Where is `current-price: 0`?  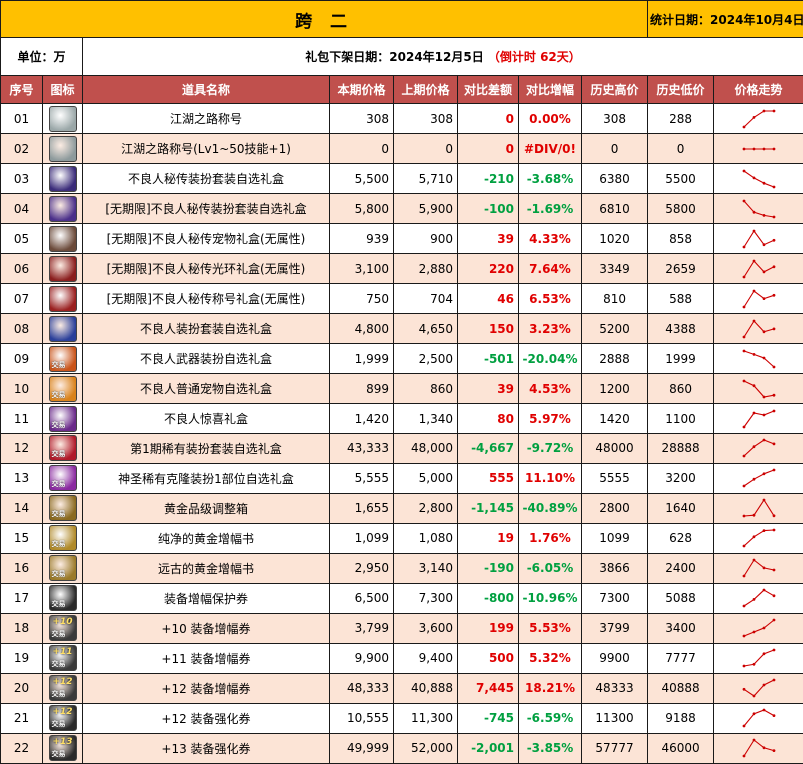
current-price: 0 is located at coordinates (361, 149).